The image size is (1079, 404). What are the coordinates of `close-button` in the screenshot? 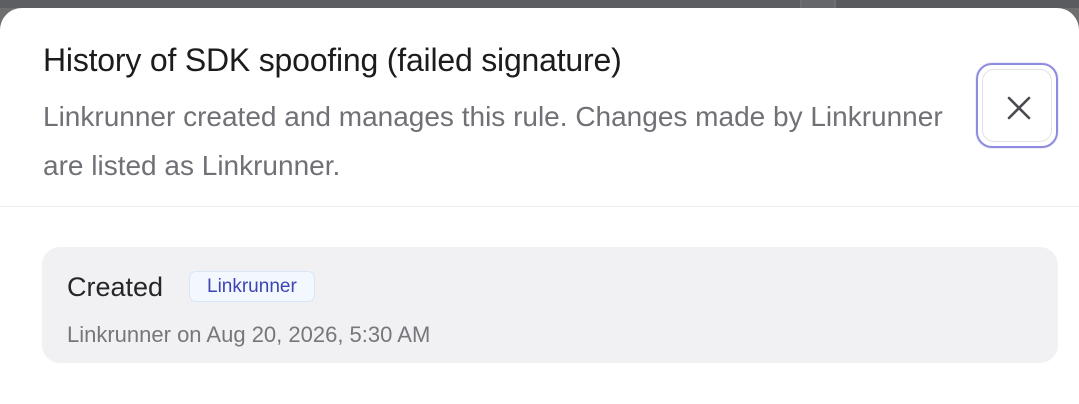 It's located at (1017, 105).